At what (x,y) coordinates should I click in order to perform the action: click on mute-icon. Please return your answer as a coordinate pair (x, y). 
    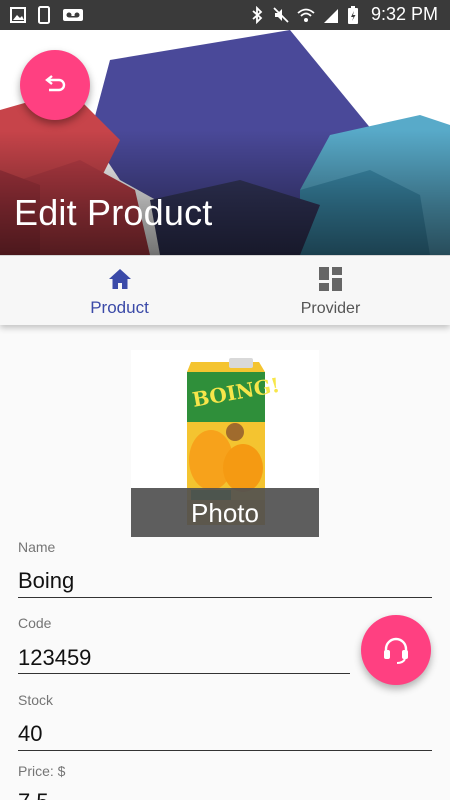
    Looking at the image, I should click on (281, 14).